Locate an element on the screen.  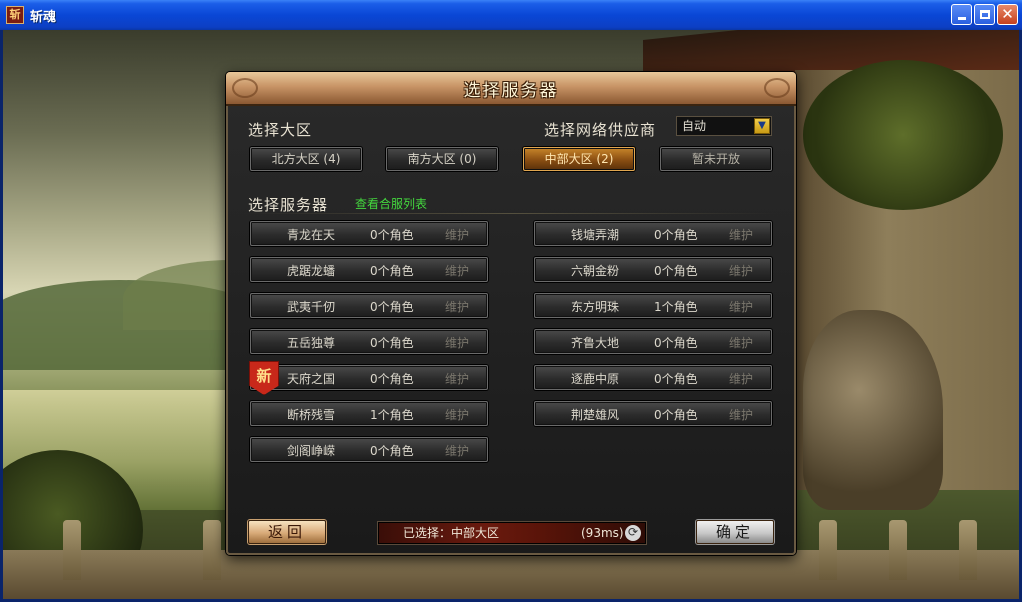
server-name: 逐鹿中原 is located at coordinates (595, 379).